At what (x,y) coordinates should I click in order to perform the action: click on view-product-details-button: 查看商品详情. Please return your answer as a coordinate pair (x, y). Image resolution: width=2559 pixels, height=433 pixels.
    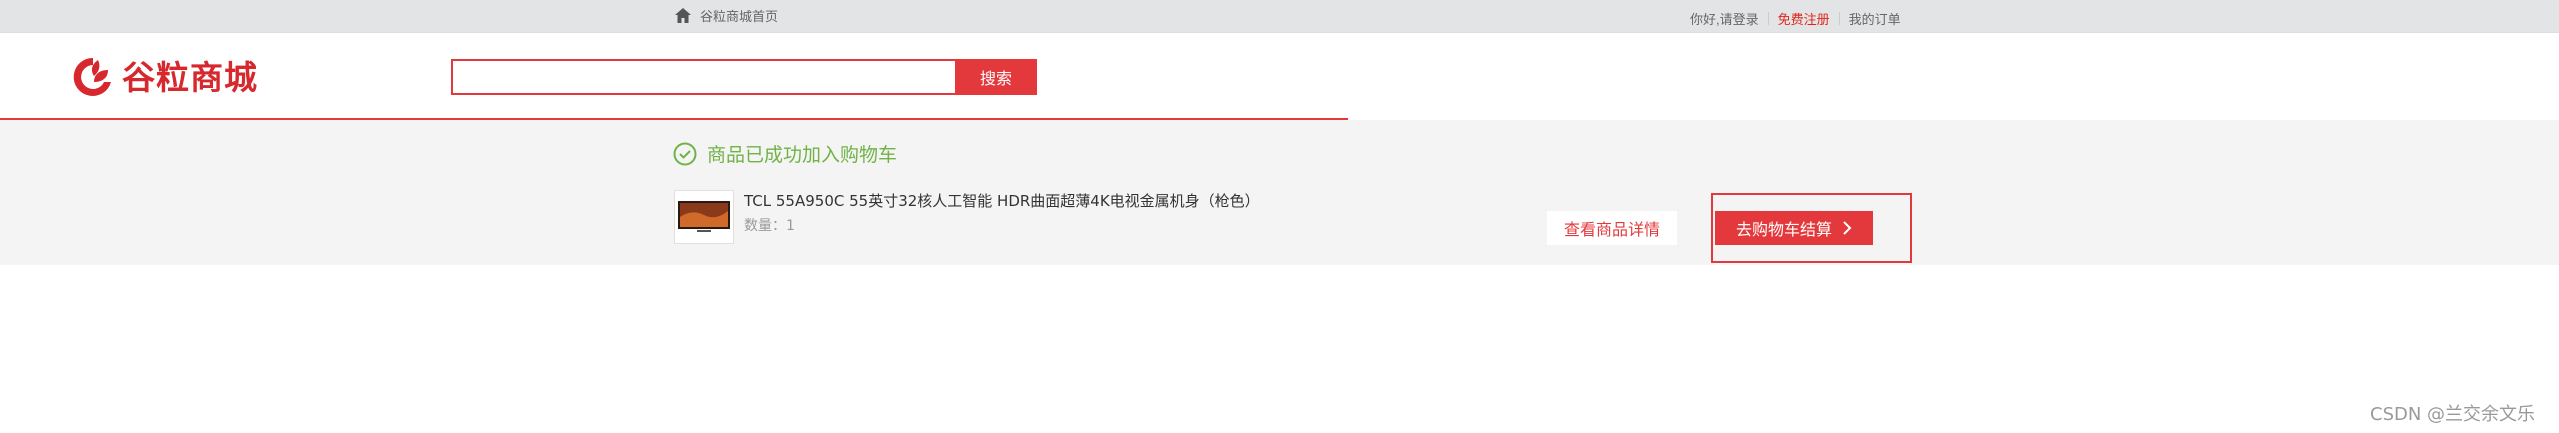
    Looking at the image, I should click on (1612, 228).